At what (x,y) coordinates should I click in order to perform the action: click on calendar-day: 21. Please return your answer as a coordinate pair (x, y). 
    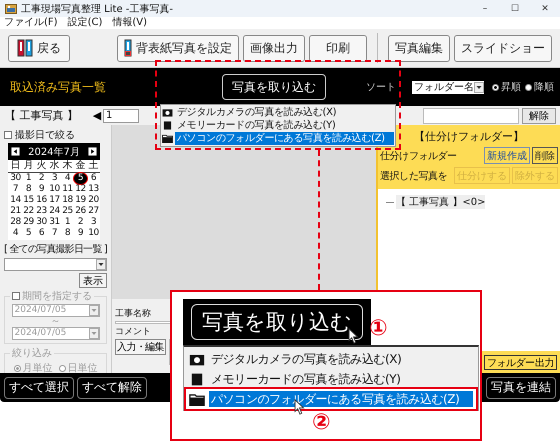
    Looking at the image, I should click on (15, 211).